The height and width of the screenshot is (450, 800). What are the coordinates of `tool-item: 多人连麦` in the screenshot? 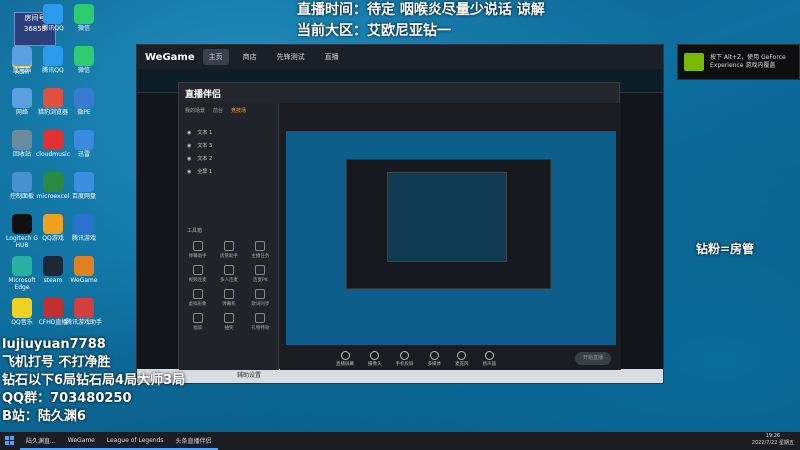 It's located at (228, 274).